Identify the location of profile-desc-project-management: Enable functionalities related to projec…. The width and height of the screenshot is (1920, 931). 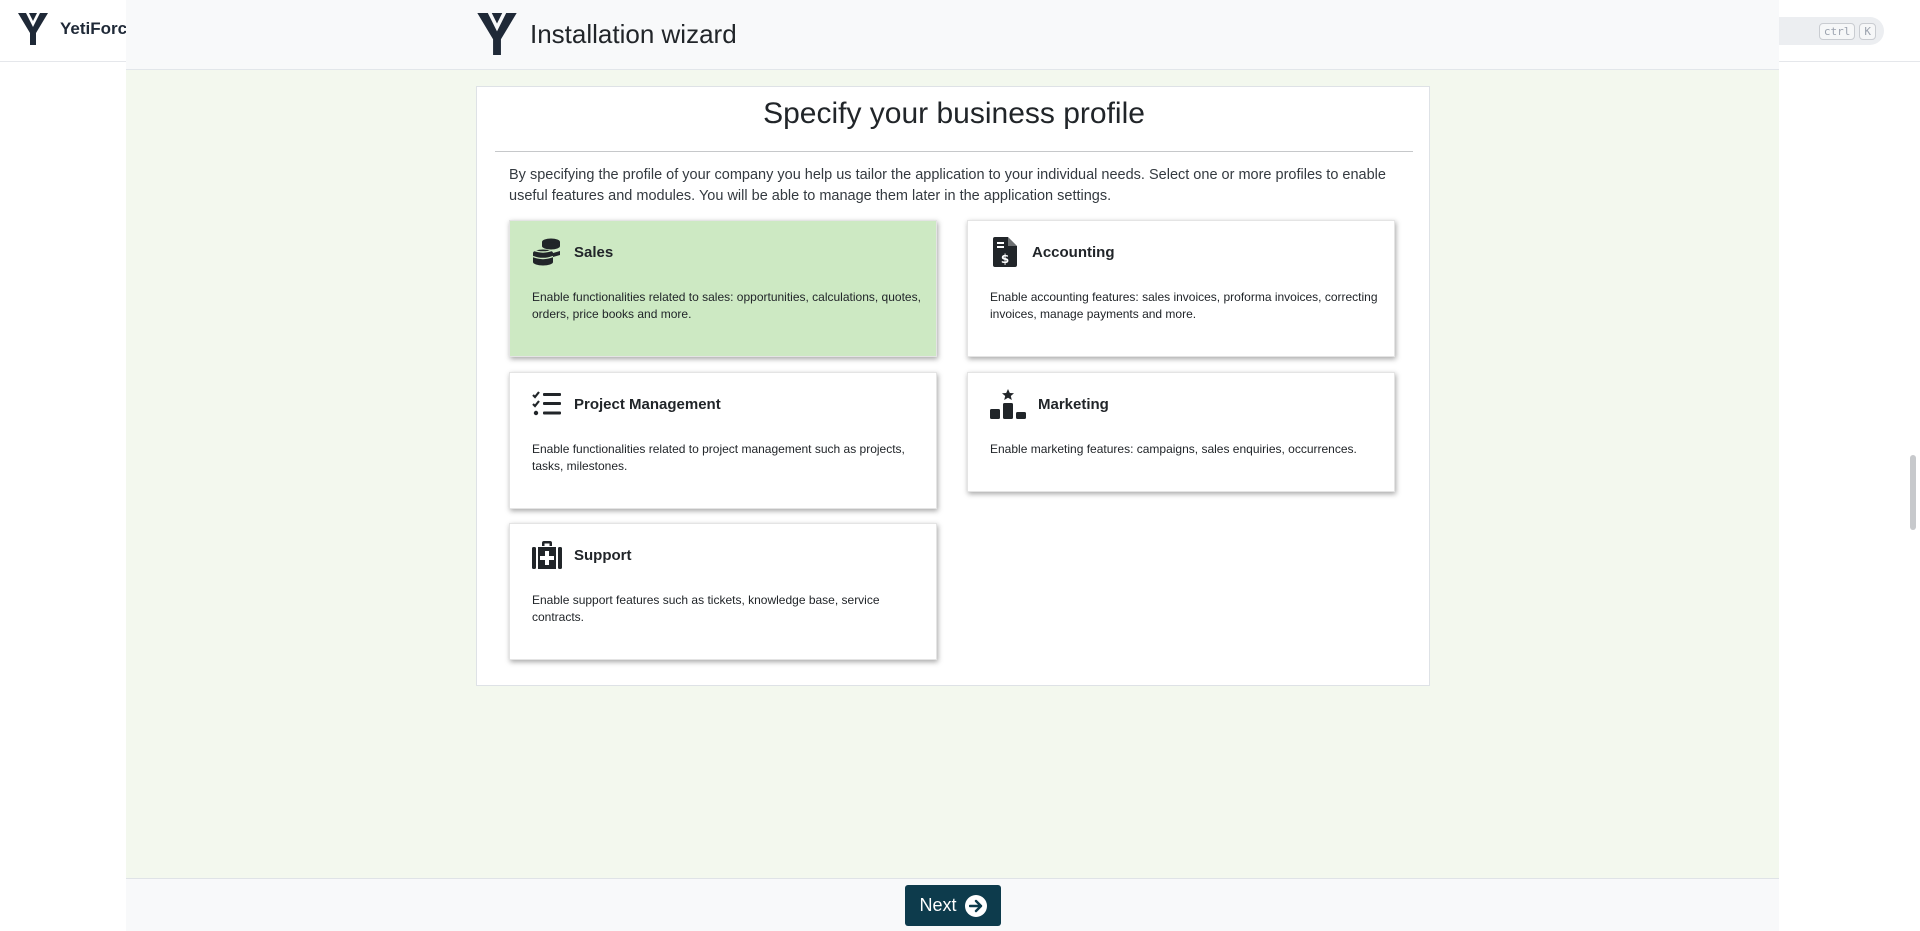
(718, 457).